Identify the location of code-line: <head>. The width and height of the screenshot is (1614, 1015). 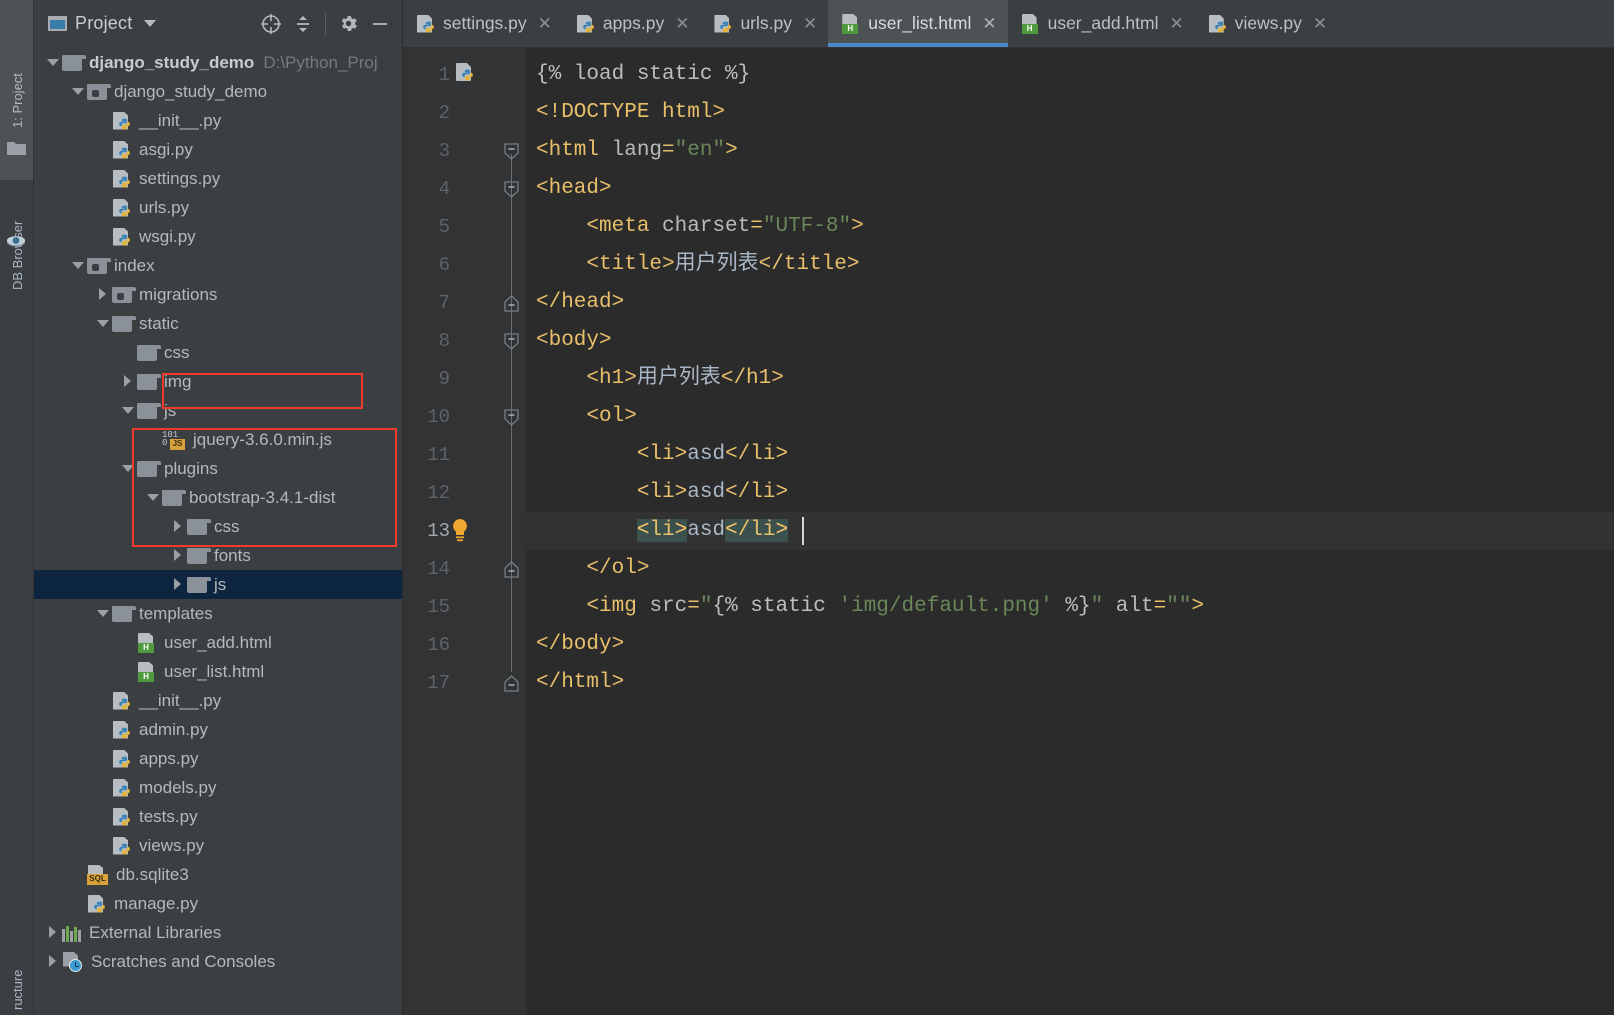
(1070, 189).